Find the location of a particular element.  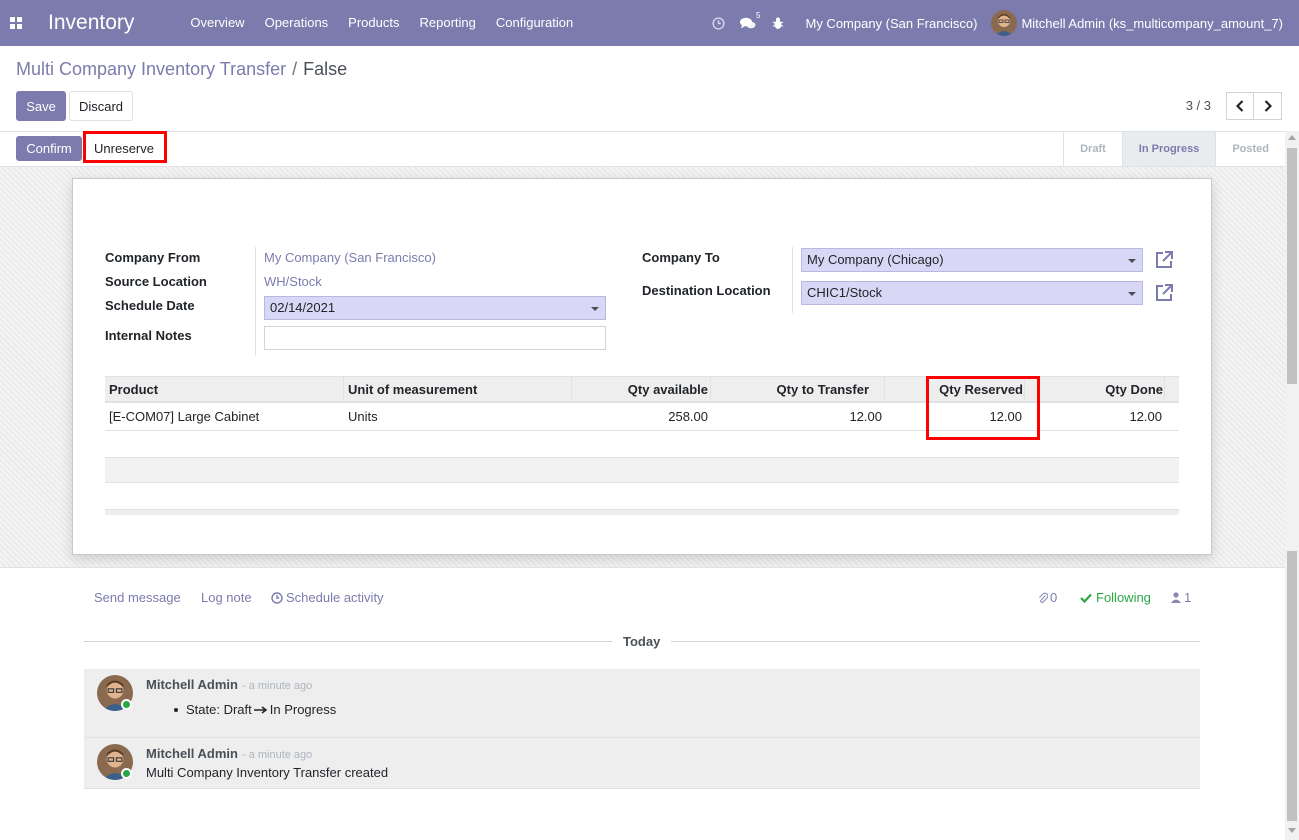

check-icon is located at coordinates (1086, 598).